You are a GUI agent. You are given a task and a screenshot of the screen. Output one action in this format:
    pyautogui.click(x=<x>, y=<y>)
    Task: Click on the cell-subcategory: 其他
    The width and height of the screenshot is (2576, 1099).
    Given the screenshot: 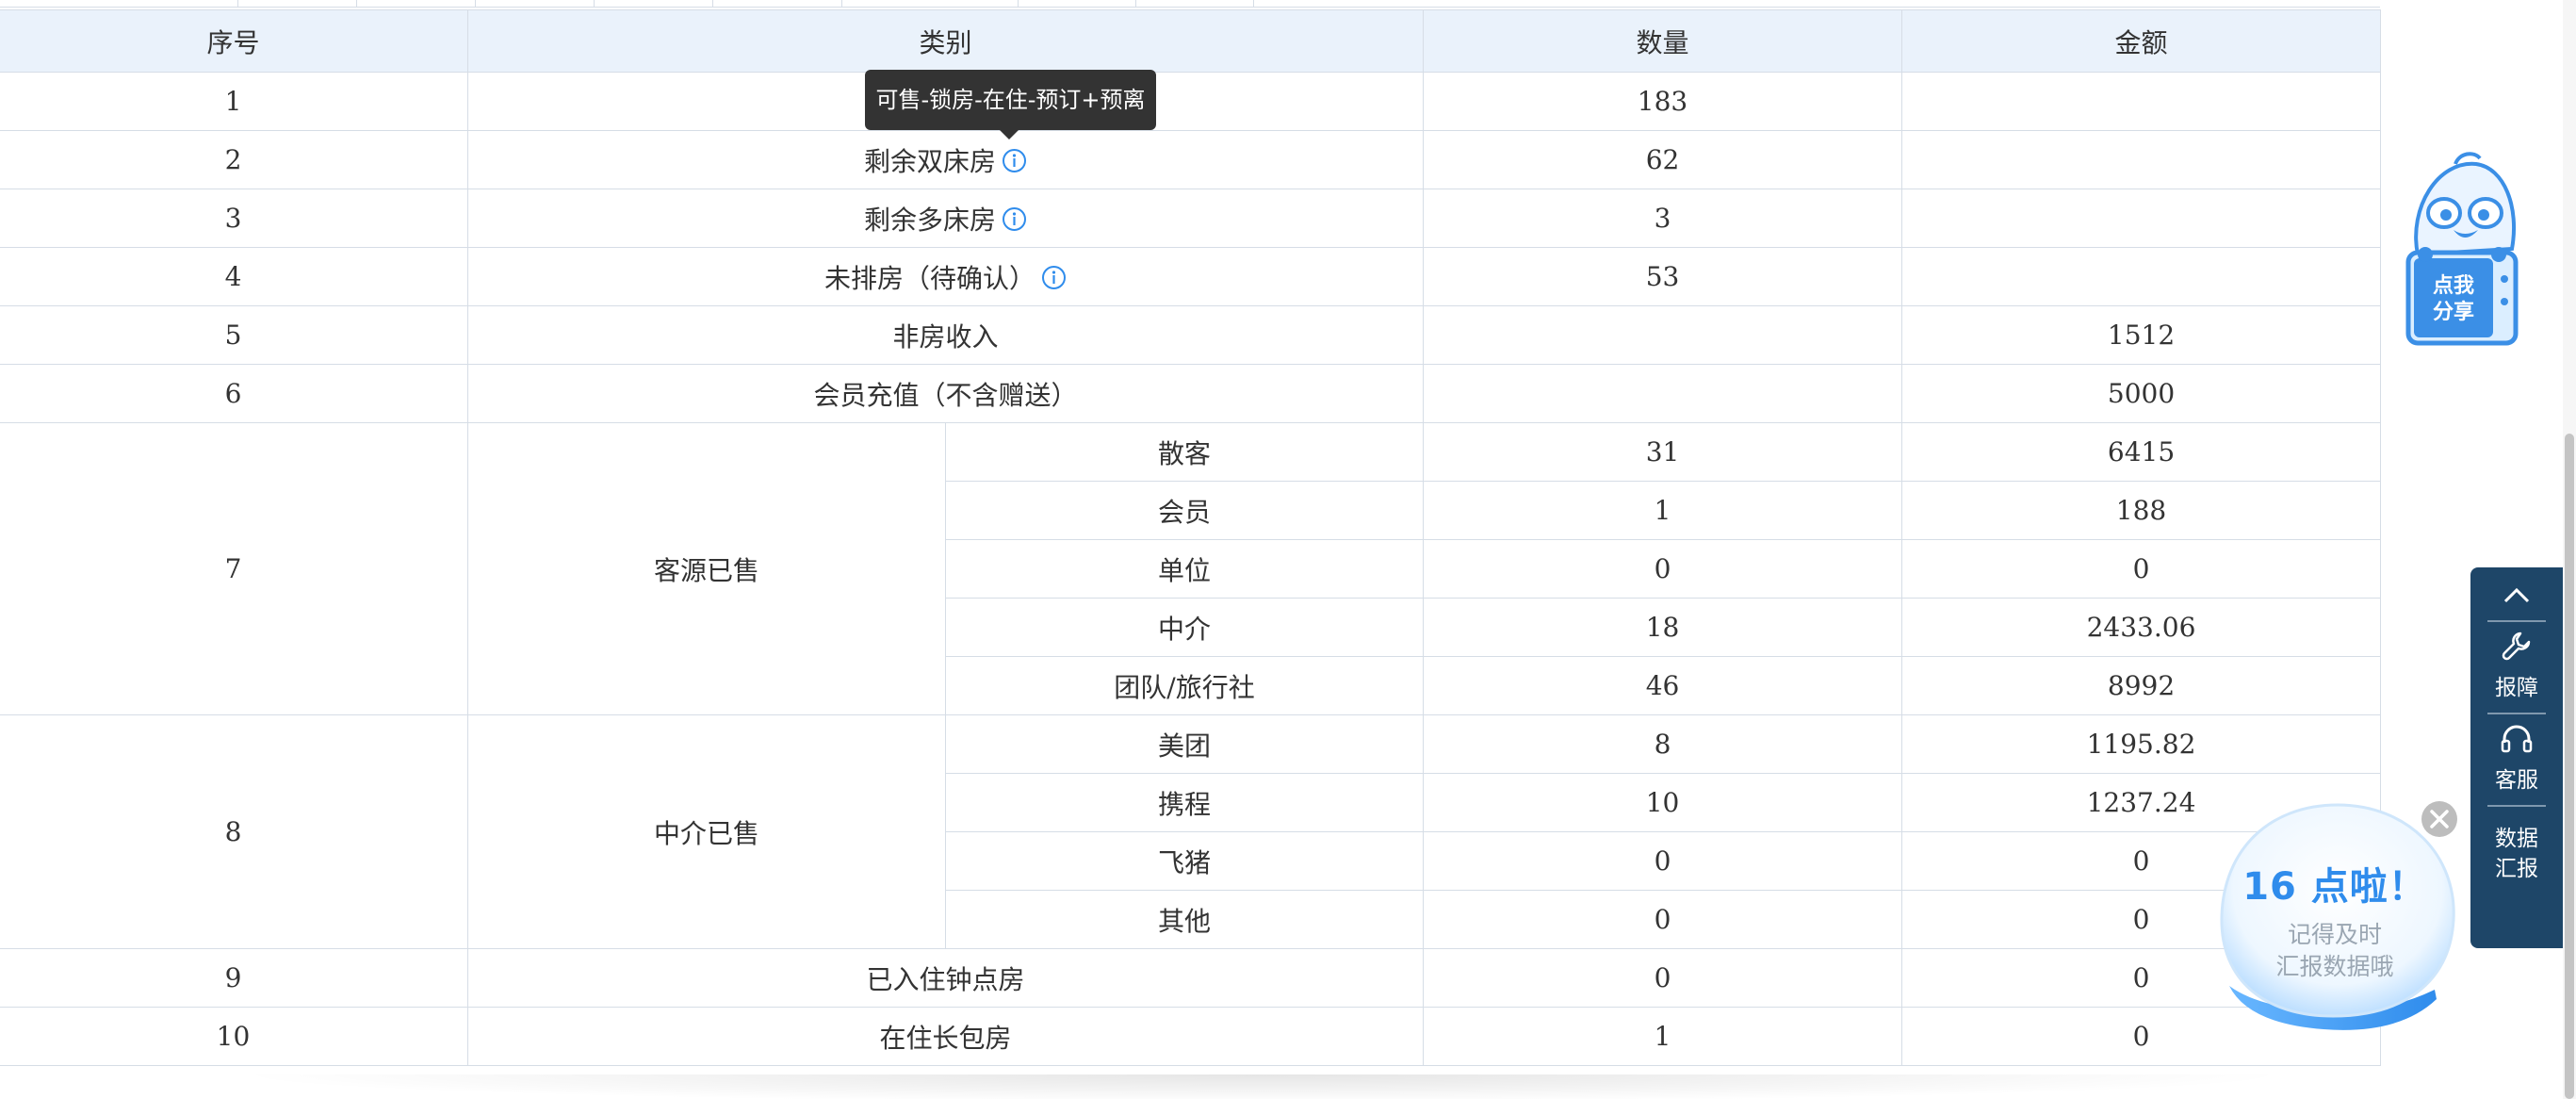 What is the action you would take?
    pyautogui.click(x=1184, y=920)
    